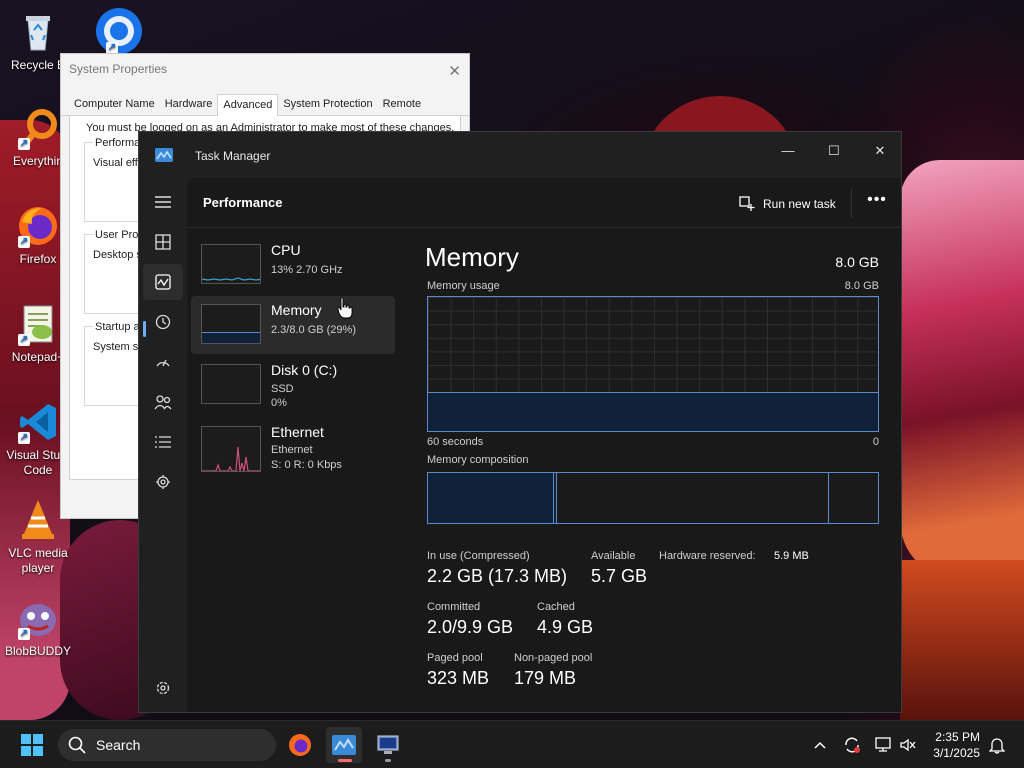 The image size is (1024, 768). I want to click on desktop-icon-label: BlobBUDDY, so click(38, 651).